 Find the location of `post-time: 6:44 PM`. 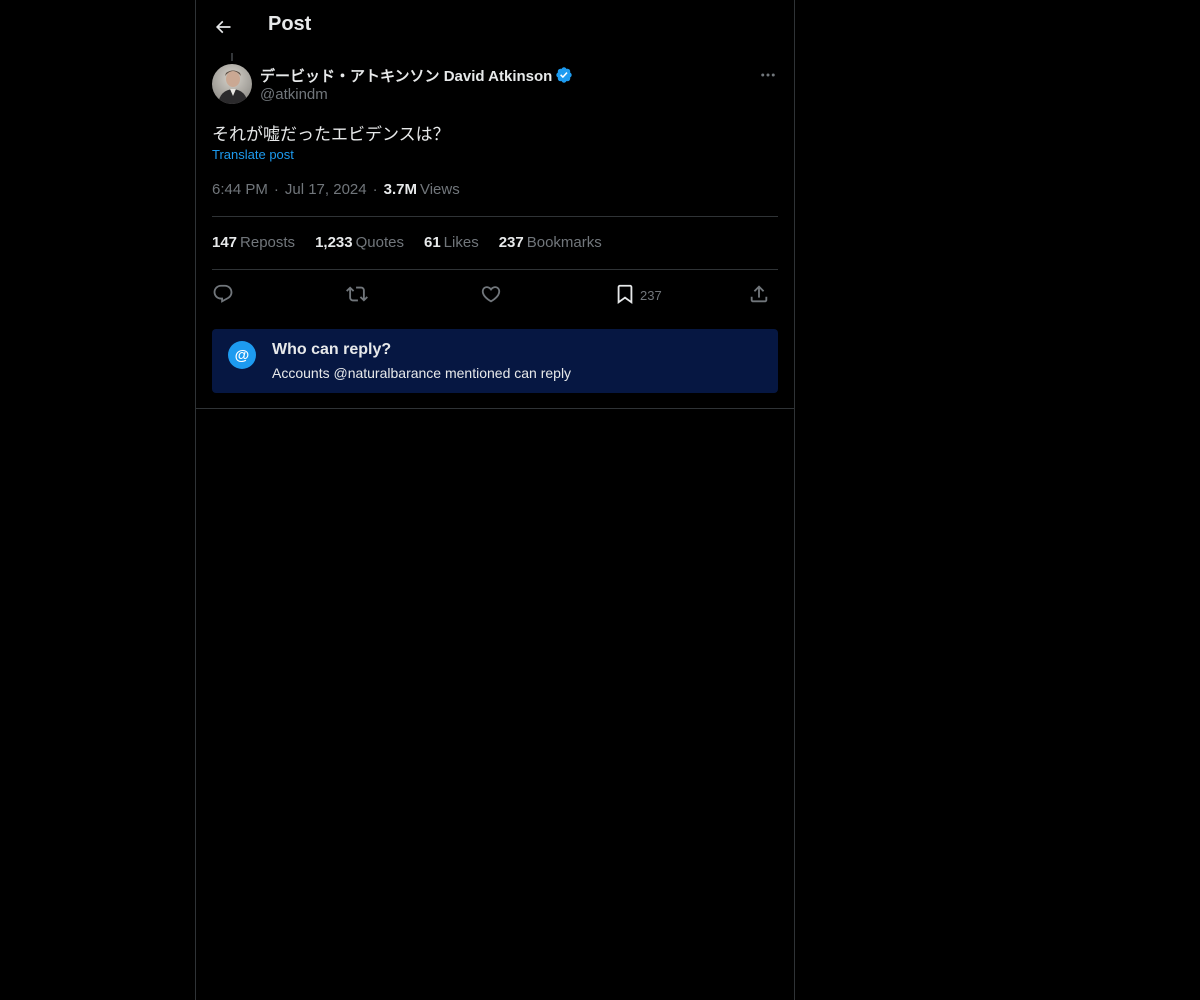

post-time: 6:44 PM is located at coordinates (240, 189).